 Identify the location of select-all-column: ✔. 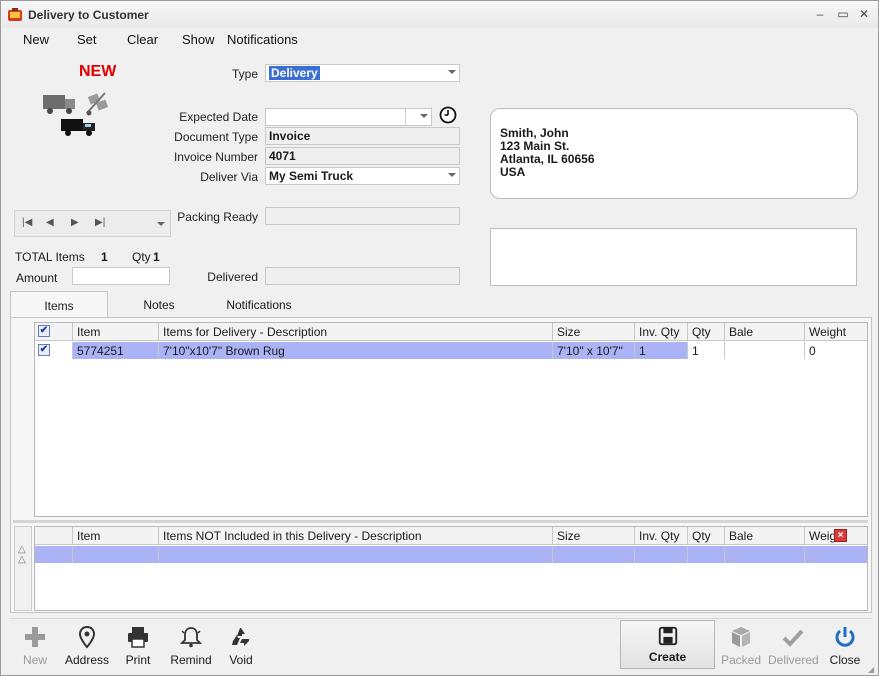
(54, 331).